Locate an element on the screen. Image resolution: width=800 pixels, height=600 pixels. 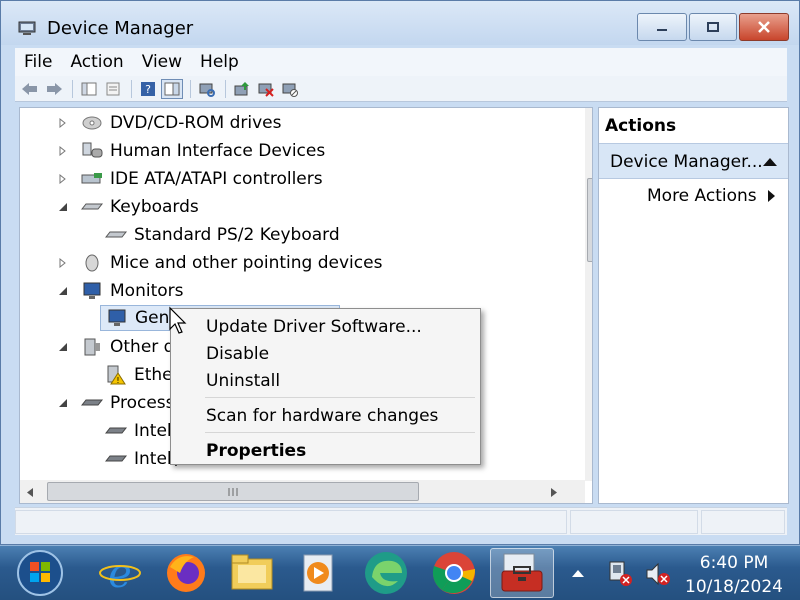
tree-item-label: Monitors is located at coordinates (147, 291).